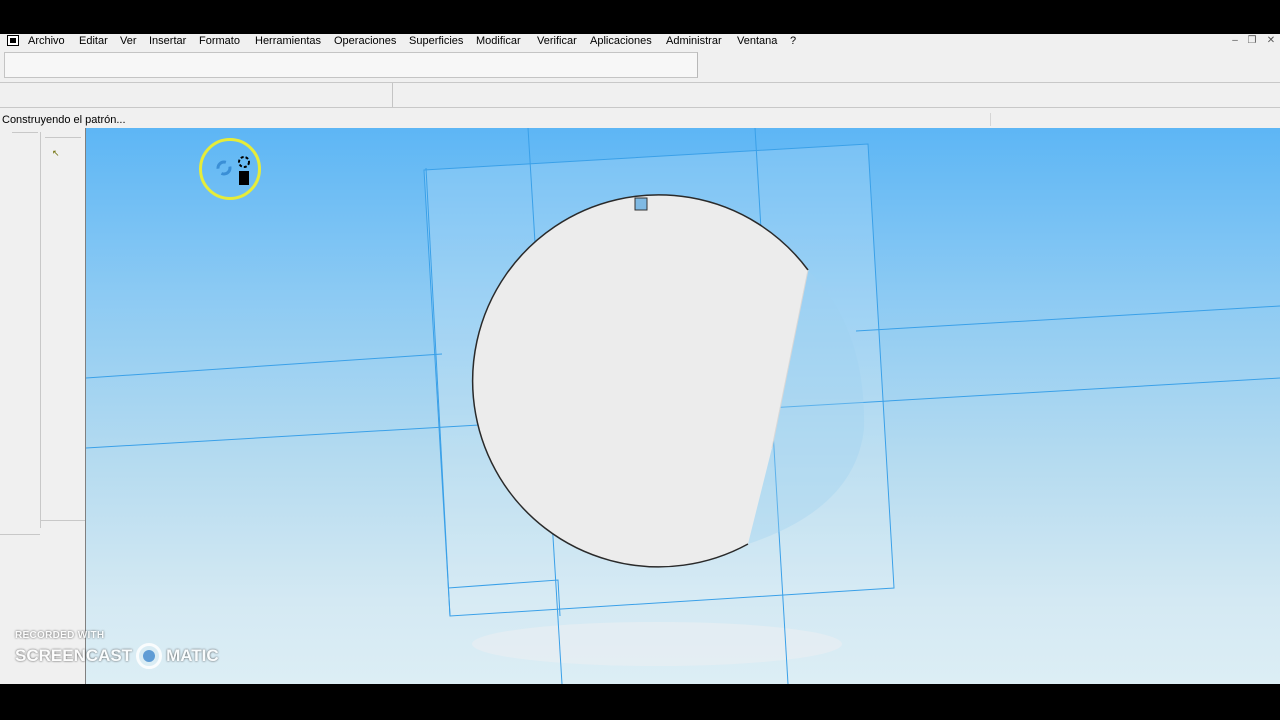 Image resolution: width=1280 pixels, height=720 pixels. What do you see at coordinates (93, 41) in the screenshot?
I see `menu-editar: Editar` at bounding box center [93, 41].